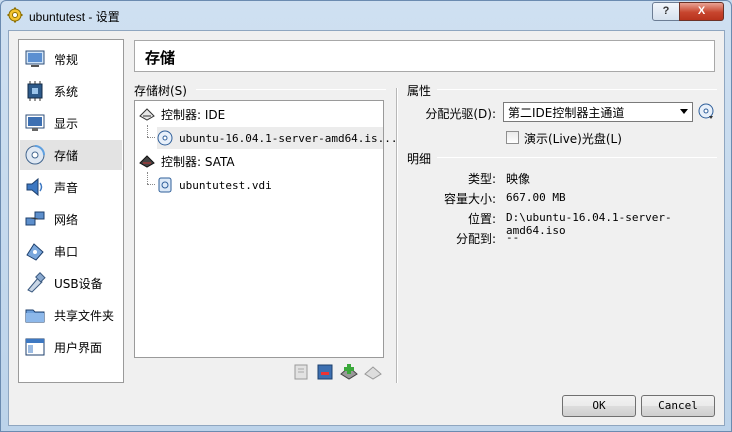  I want to click on settings-sidebar: 常规 系统 显示 存储 声音 网络 串口 USB设备 共享文件夹 用户界面, so click(71, 211).